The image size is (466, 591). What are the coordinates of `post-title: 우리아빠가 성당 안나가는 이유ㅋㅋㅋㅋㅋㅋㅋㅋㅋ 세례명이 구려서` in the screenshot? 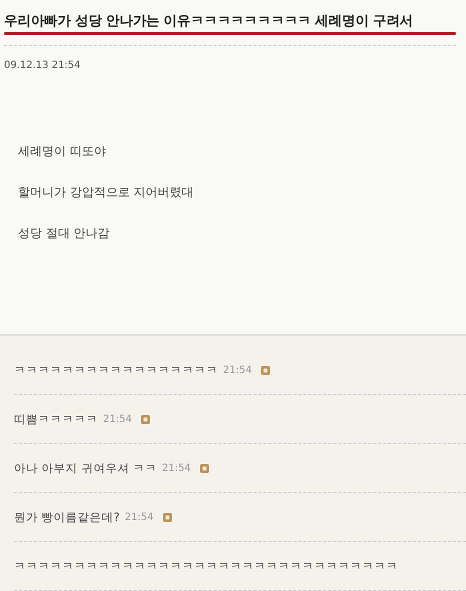 It's located at (209, 21).